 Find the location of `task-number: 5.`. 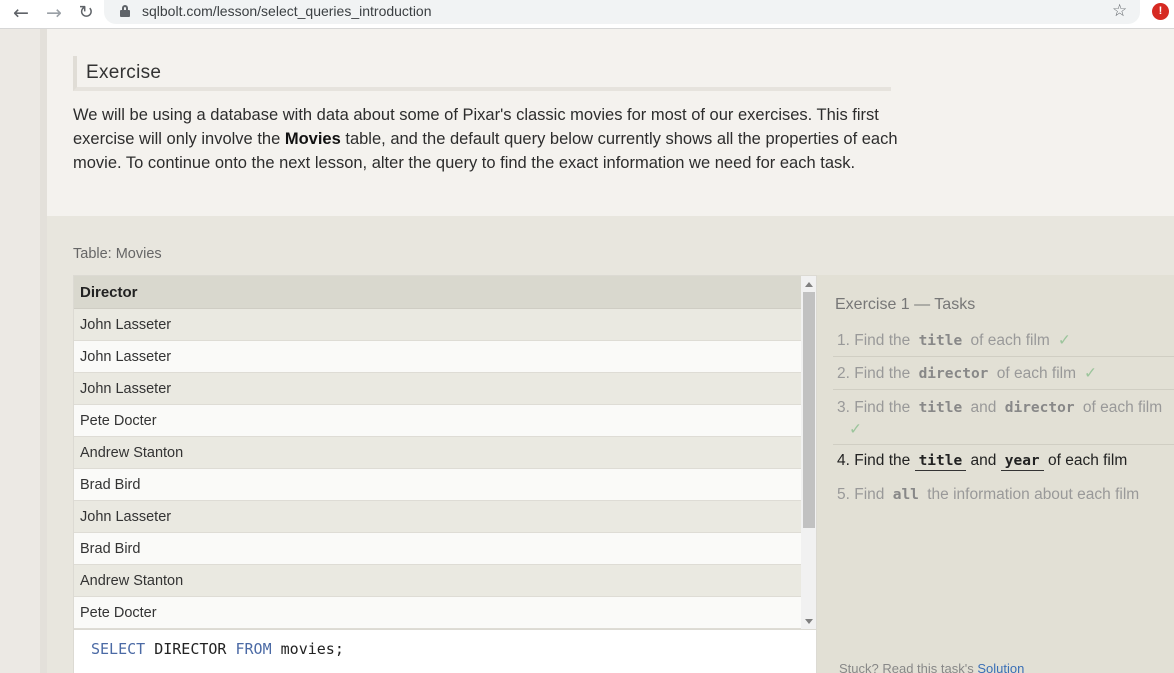

task-number: 5. is located at coordinates (843, 494).